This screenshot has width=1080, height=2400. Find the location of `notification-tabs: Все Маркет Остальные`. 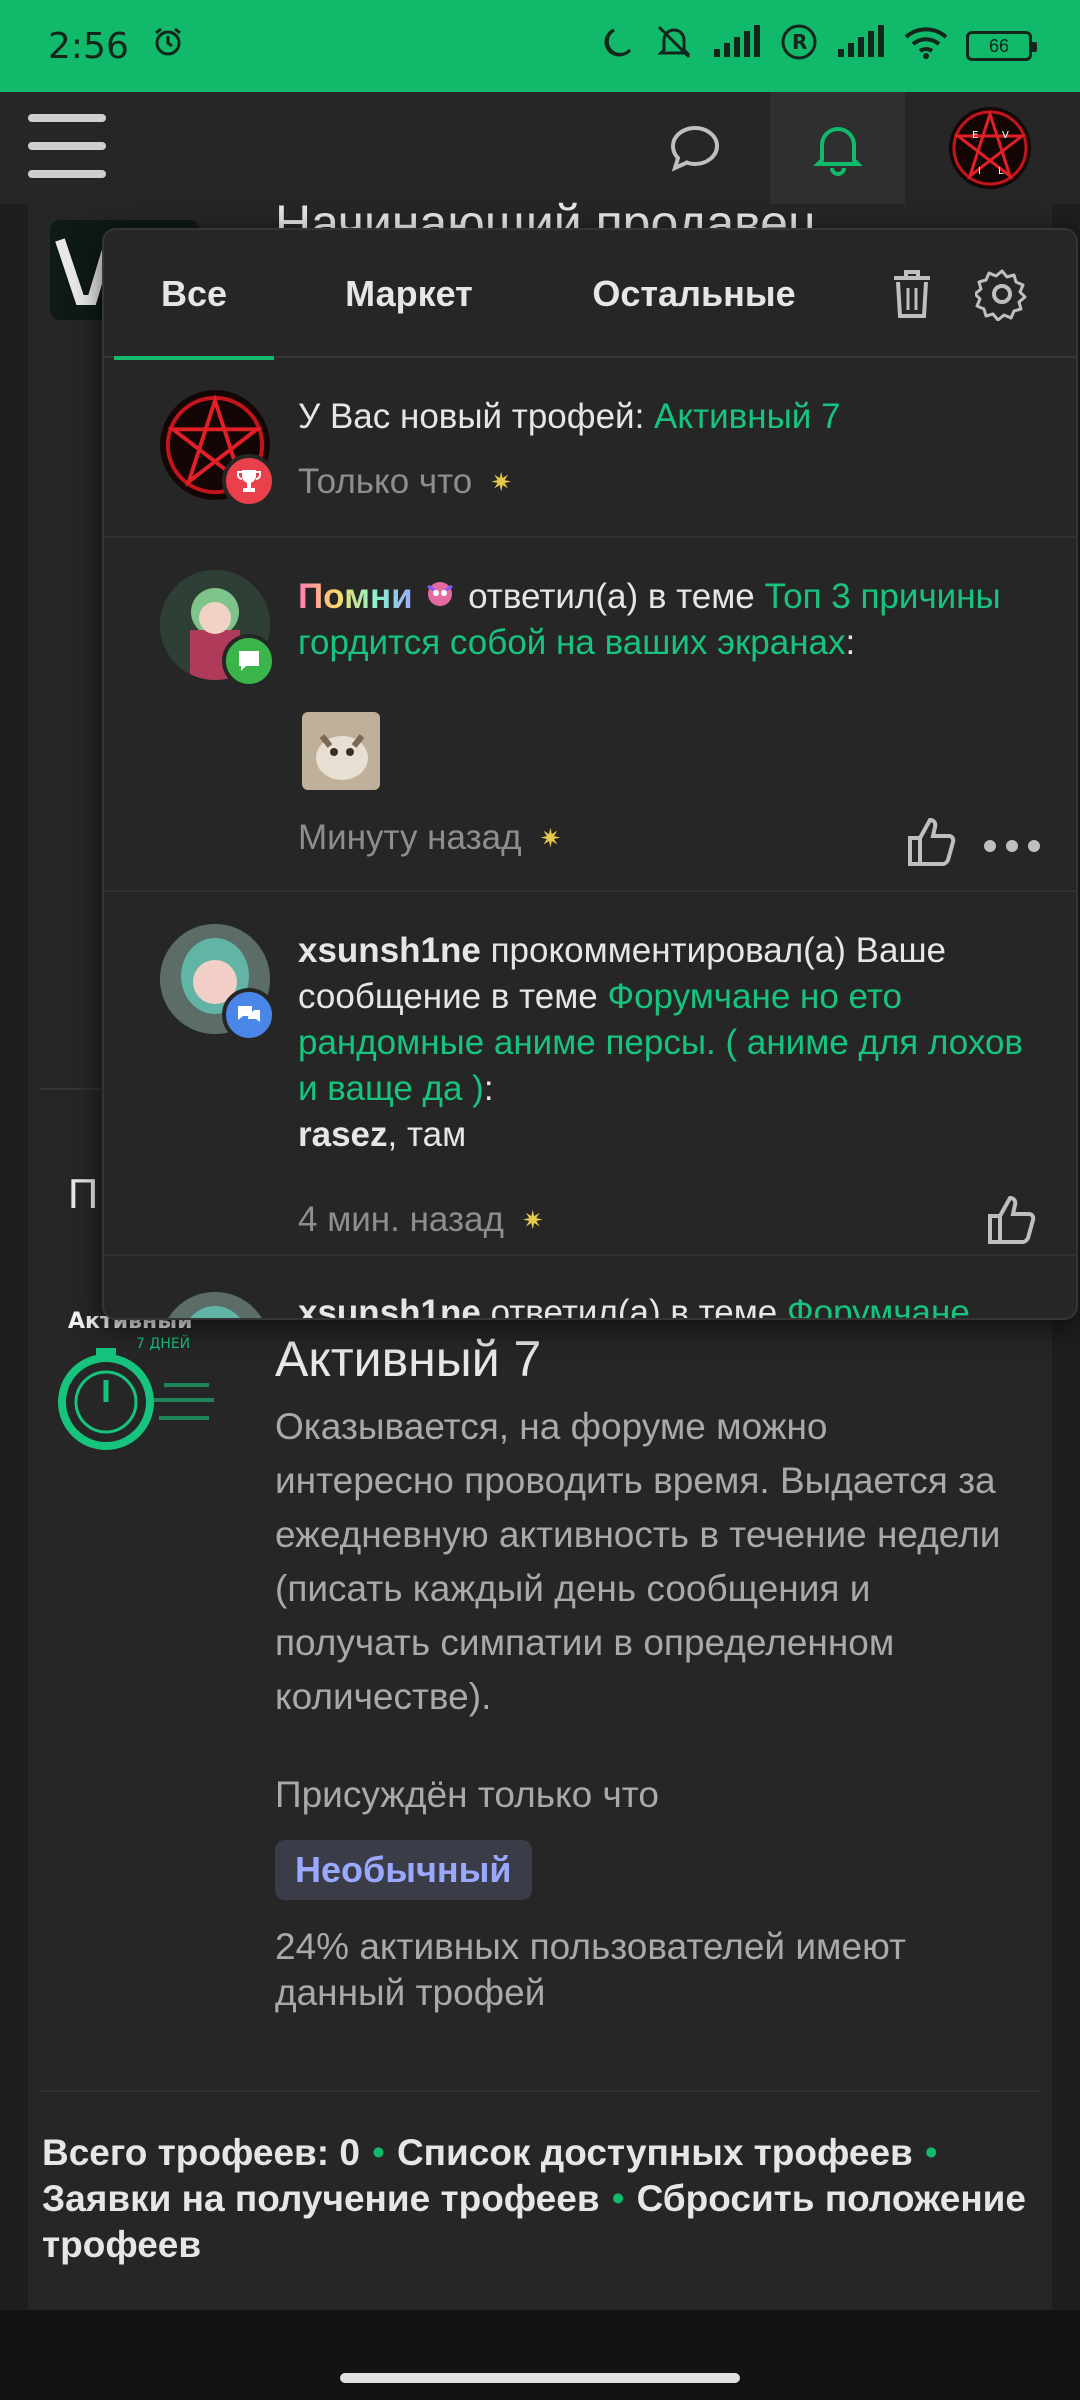

notification-tabs: Все Маркет Остальные is located at coordinates (590, 295).